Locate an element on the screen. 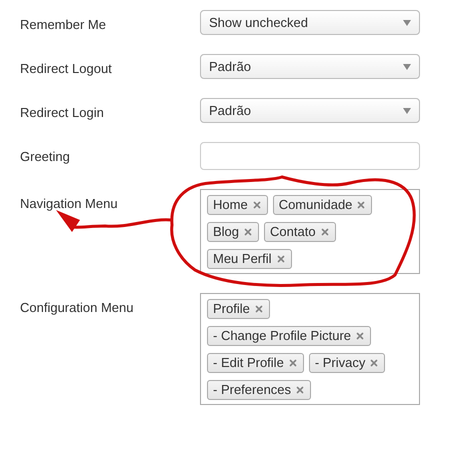 The width and height of the screenshot is (458, 449). field-label: Navigation Menu is located at coordinates (69, 204).